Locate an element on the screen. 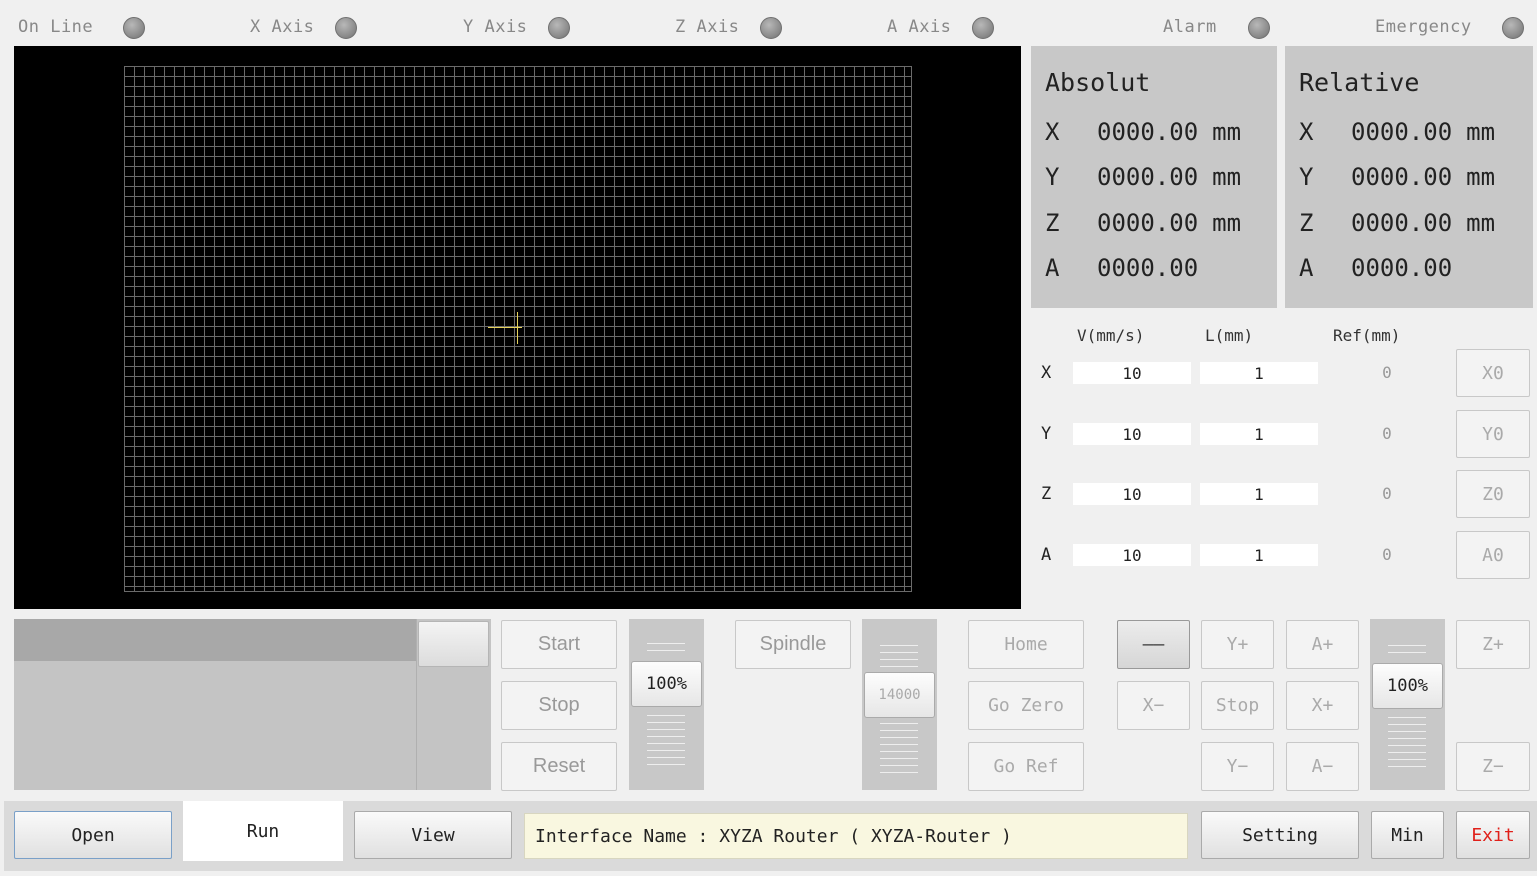  absolute-row-a: A 0000.00 is located at coordinates (1122, 268).